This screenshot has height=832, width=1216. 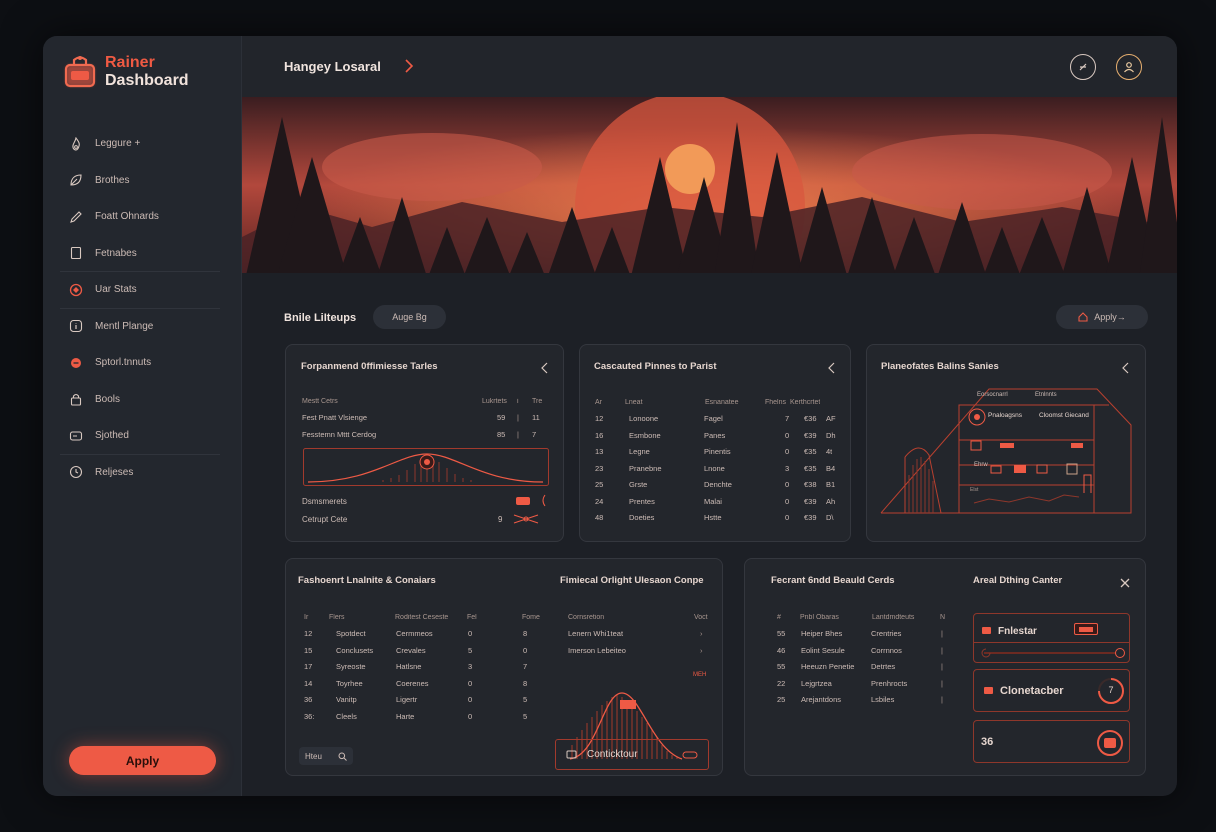 What do you see at coordinates (342, 756) in the screenshot?
I see `search-icon` at bounding box center [342, 756].